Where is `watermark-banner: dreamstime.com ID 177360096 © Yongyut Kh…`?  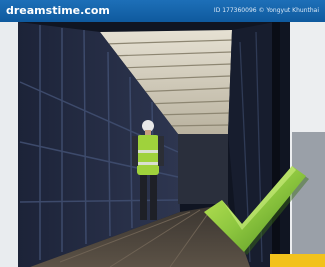 watermark-banner: dreamstime.com ID 177360096 © Yongyut Kh… is located at coordinates (162, 11).